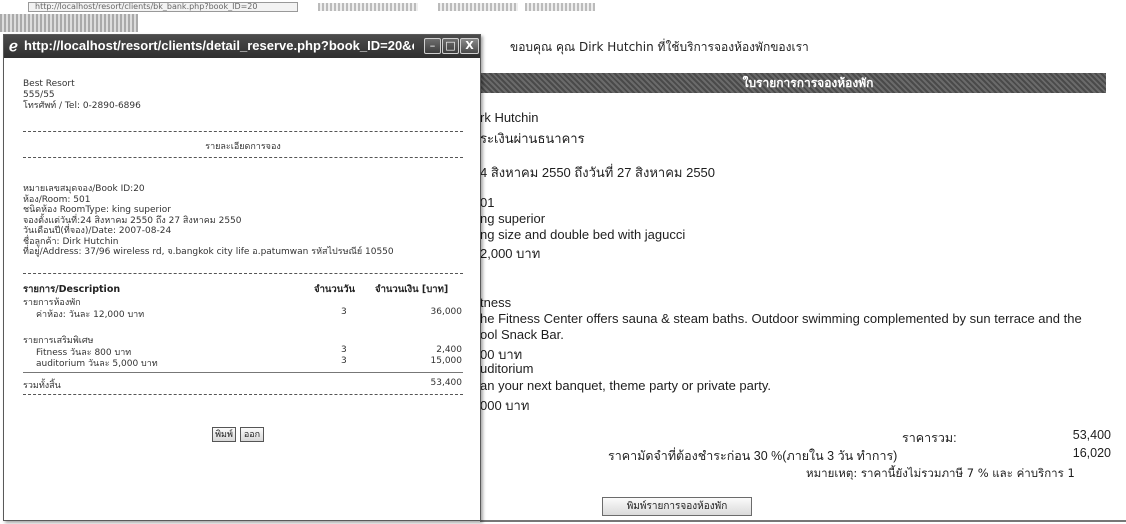  Describe the element at coordinates (793, 83) in the screenshot. I see `booking-section-header: ใบรายการการจองห้องพัก` at that location.